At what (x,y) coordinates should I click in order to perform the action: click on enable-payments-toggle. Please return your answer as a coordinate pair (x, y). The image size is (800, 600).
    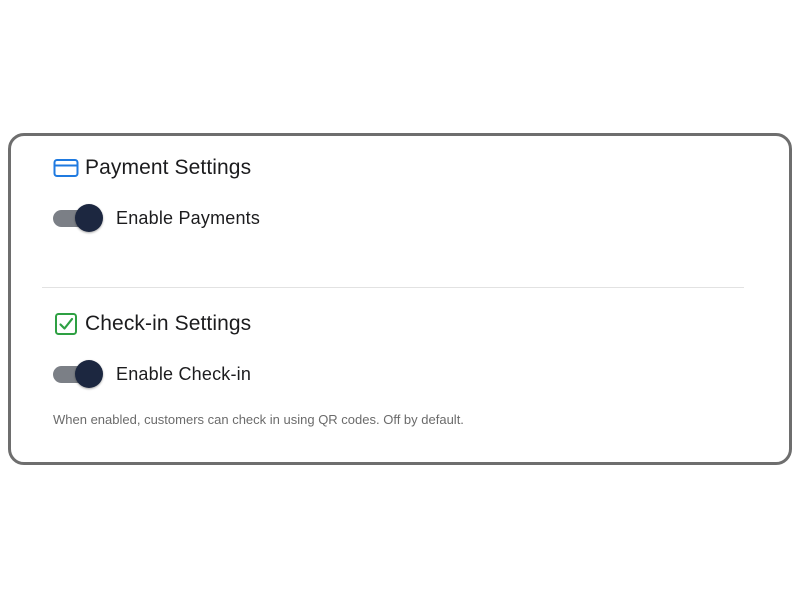
    Looking at the image, I should click on (78, 218).